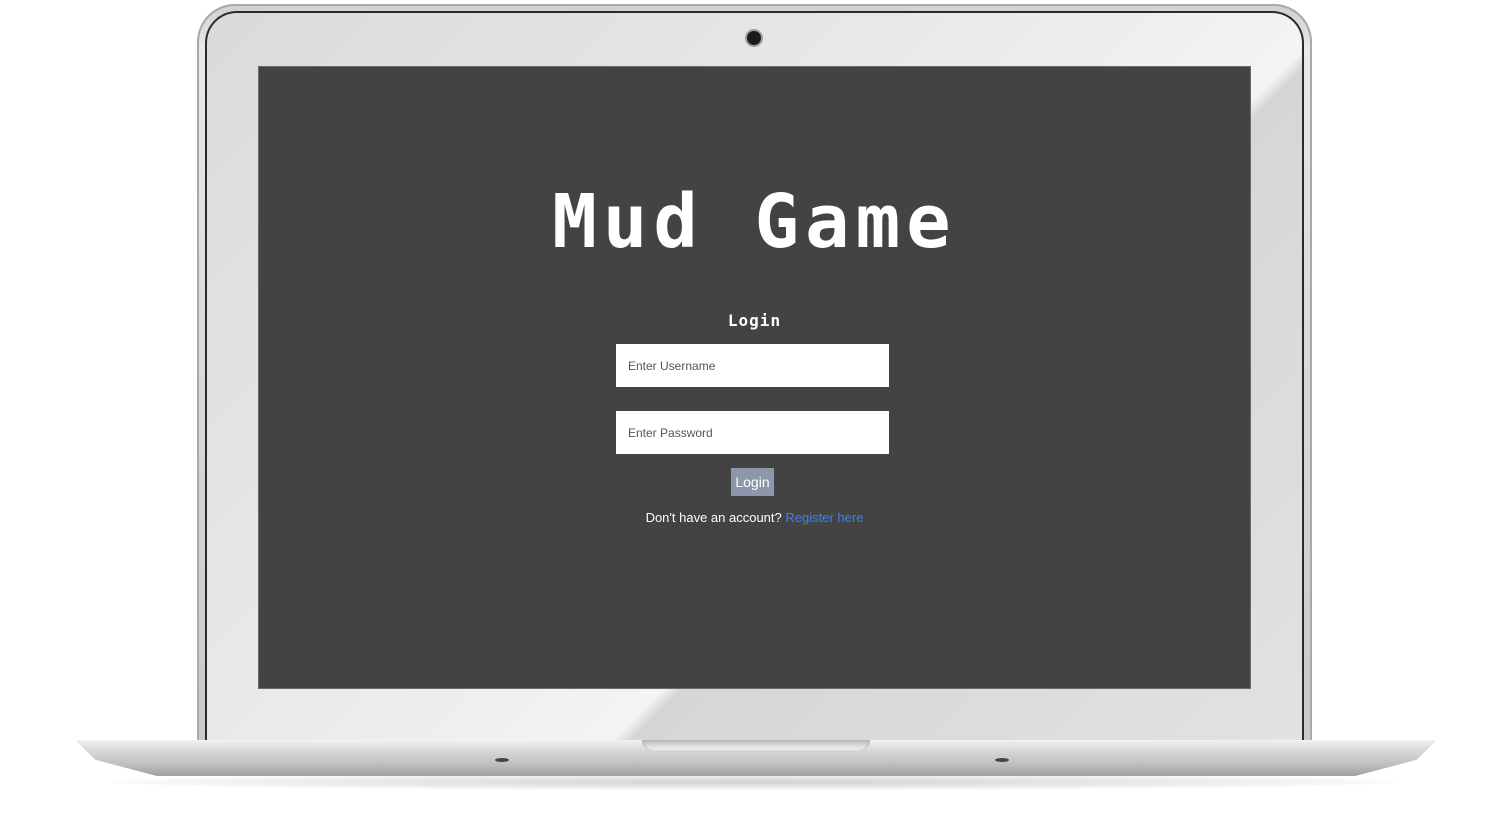 The width and height of the screenshot is (1509, 815). What do you see at coordinates (752, 432) in the screenshot?
I see `password-input` at bounding box center [752, 432].